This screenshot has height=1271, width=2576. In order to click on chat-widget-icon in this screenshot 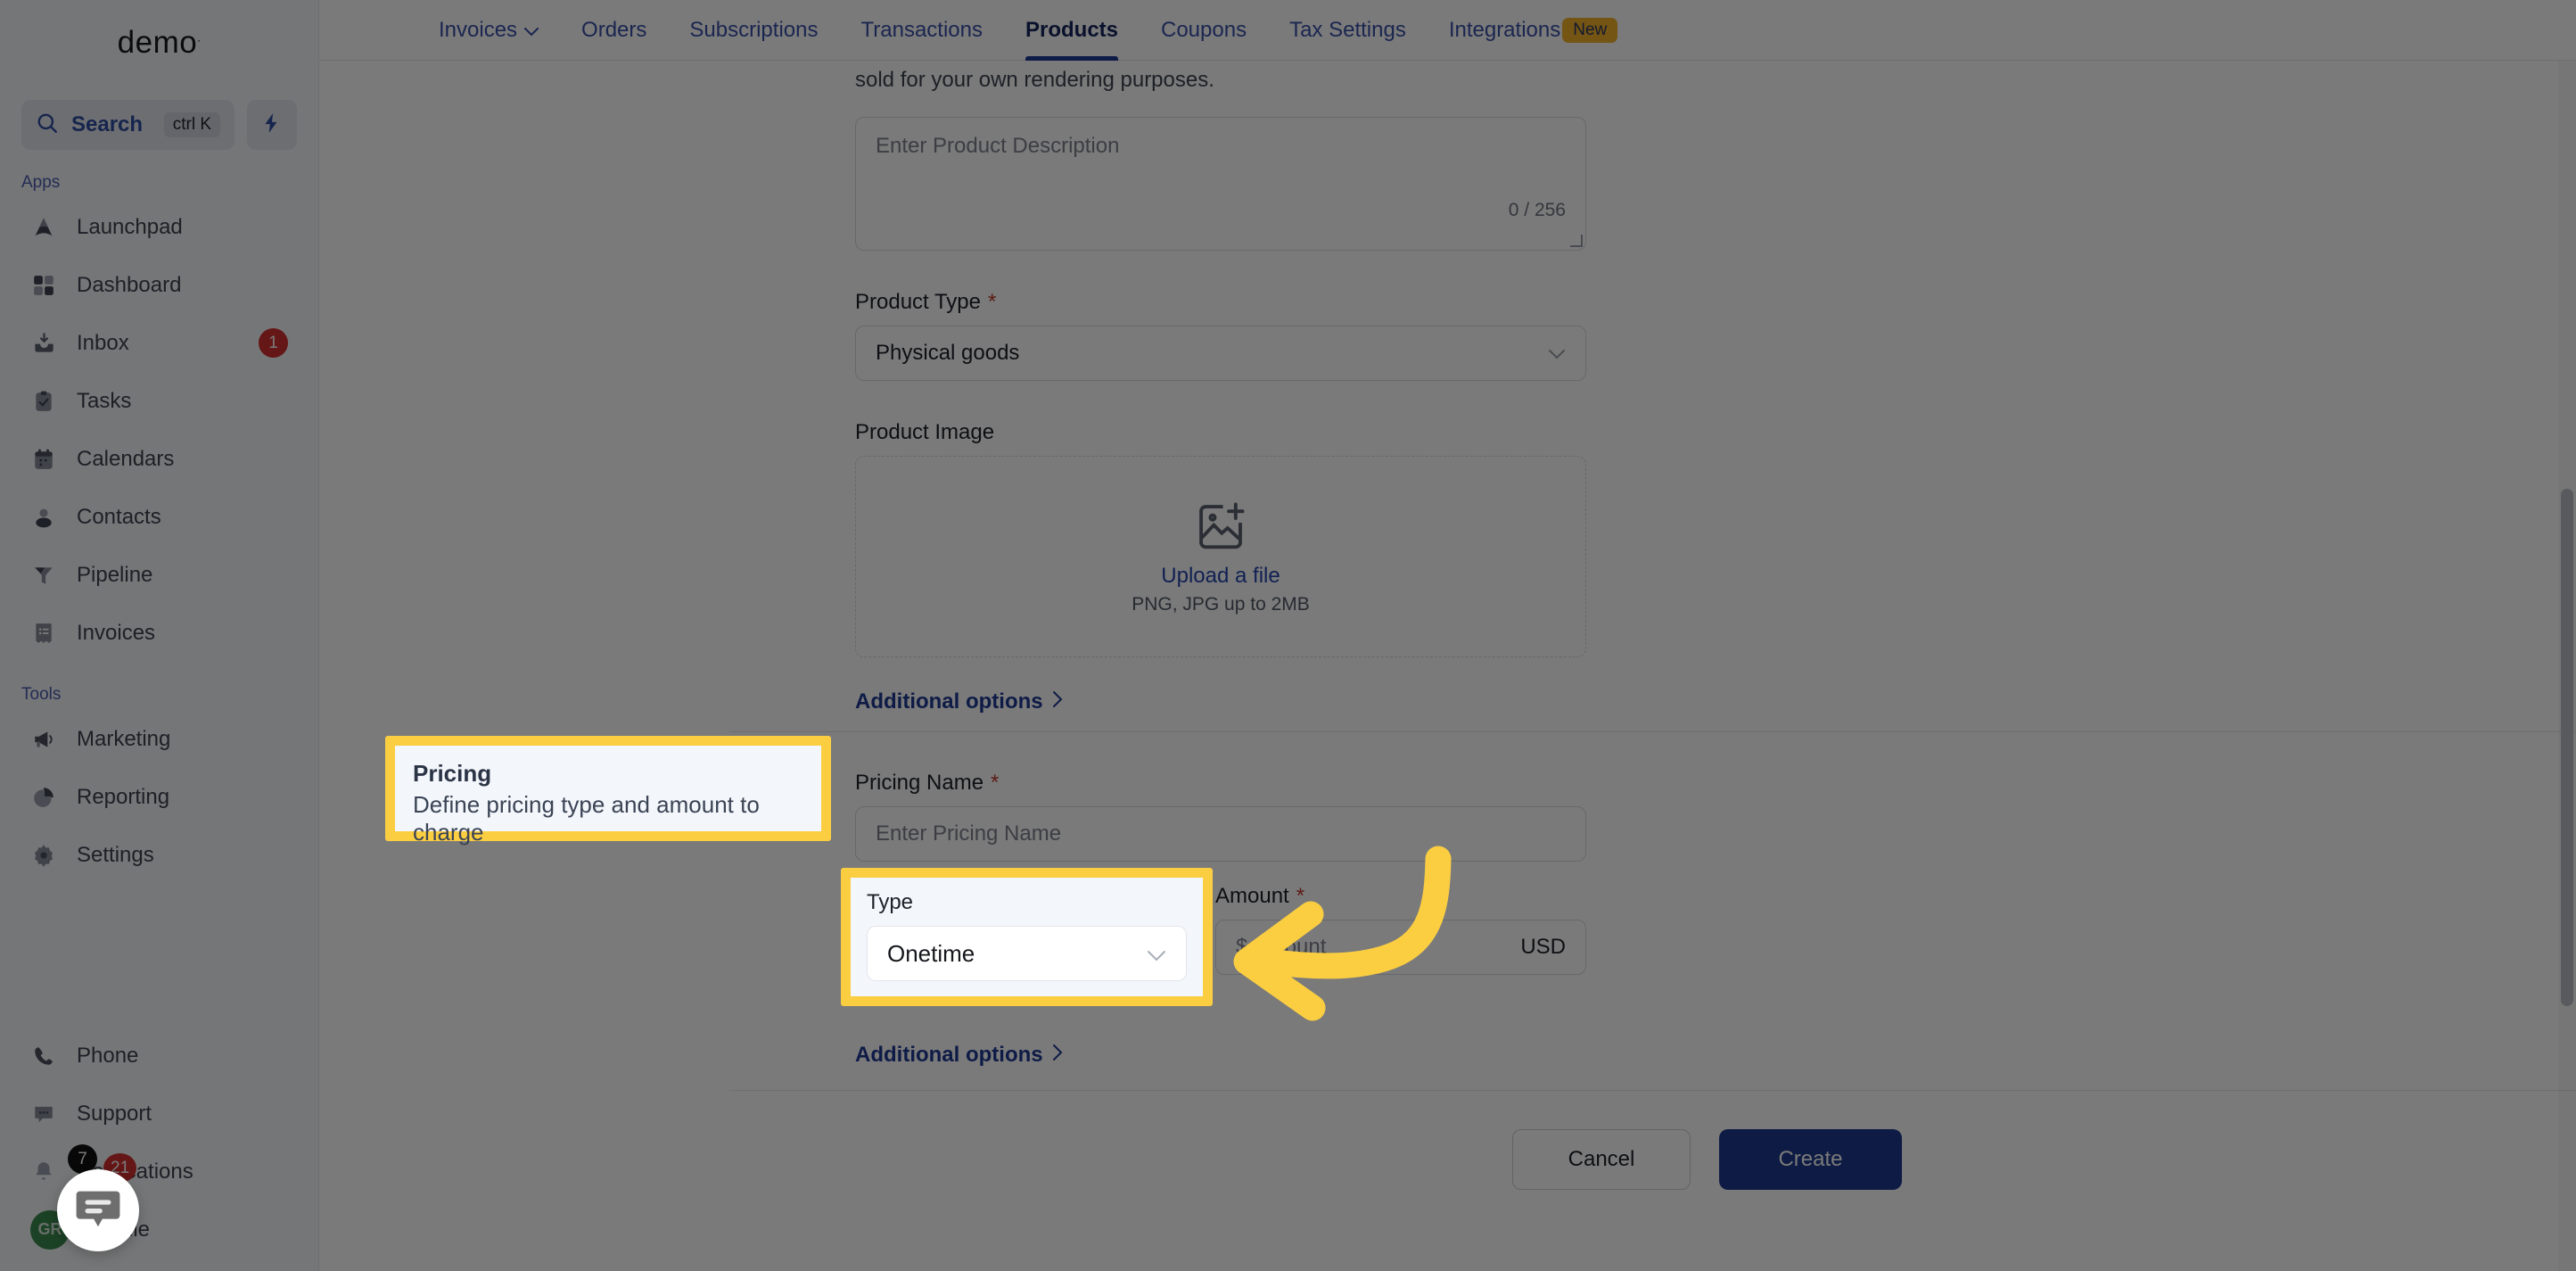, I will do `click(98, 1211)`.